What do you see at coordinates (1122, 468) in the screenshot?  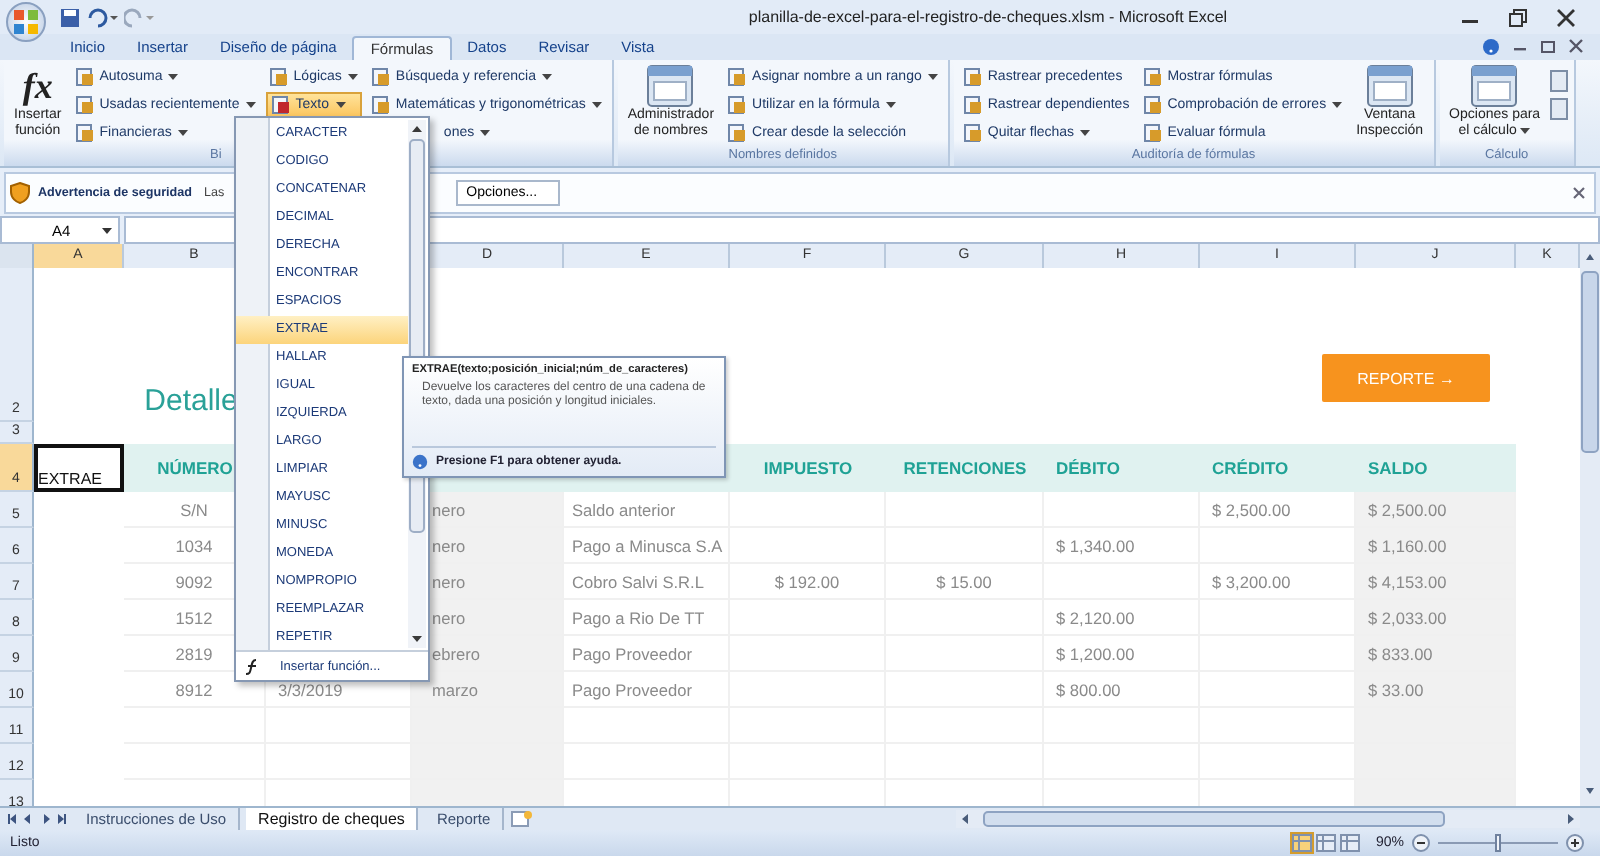 I see `header-cell: DÉBITO` at bounding box center [1122, 468].